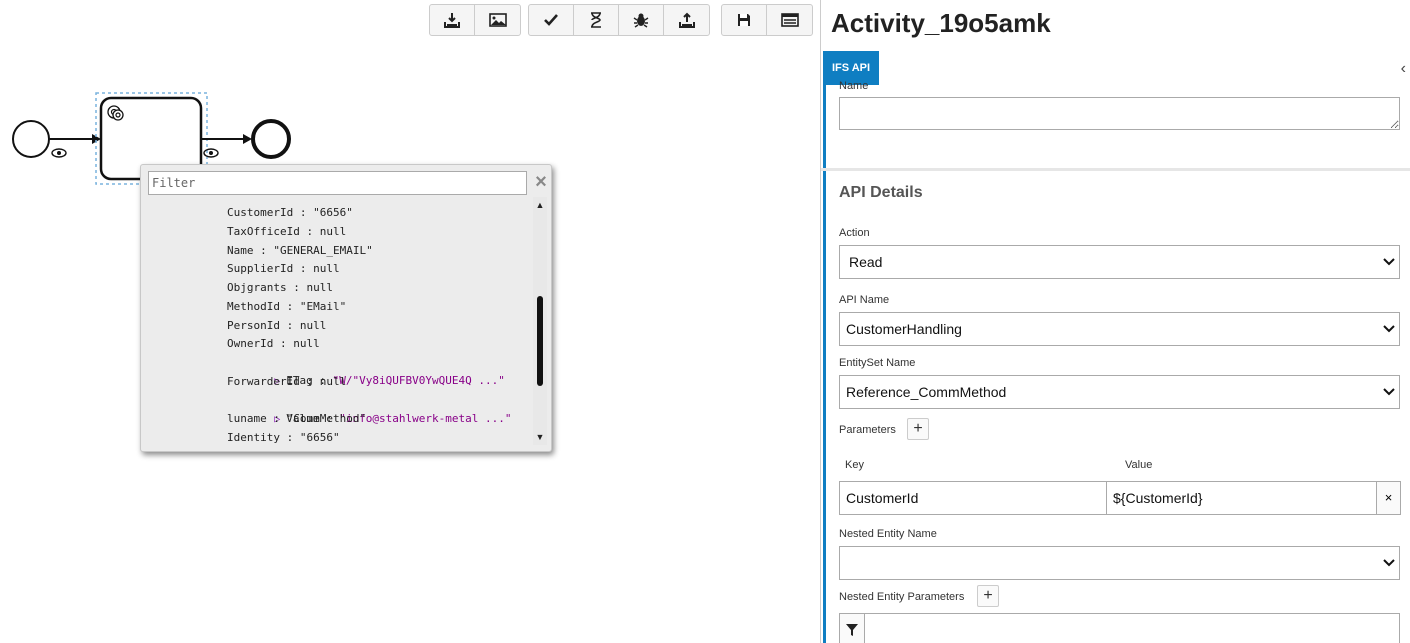  I want to click on tree-row: luname : "CommMethod", so click(297, 418).